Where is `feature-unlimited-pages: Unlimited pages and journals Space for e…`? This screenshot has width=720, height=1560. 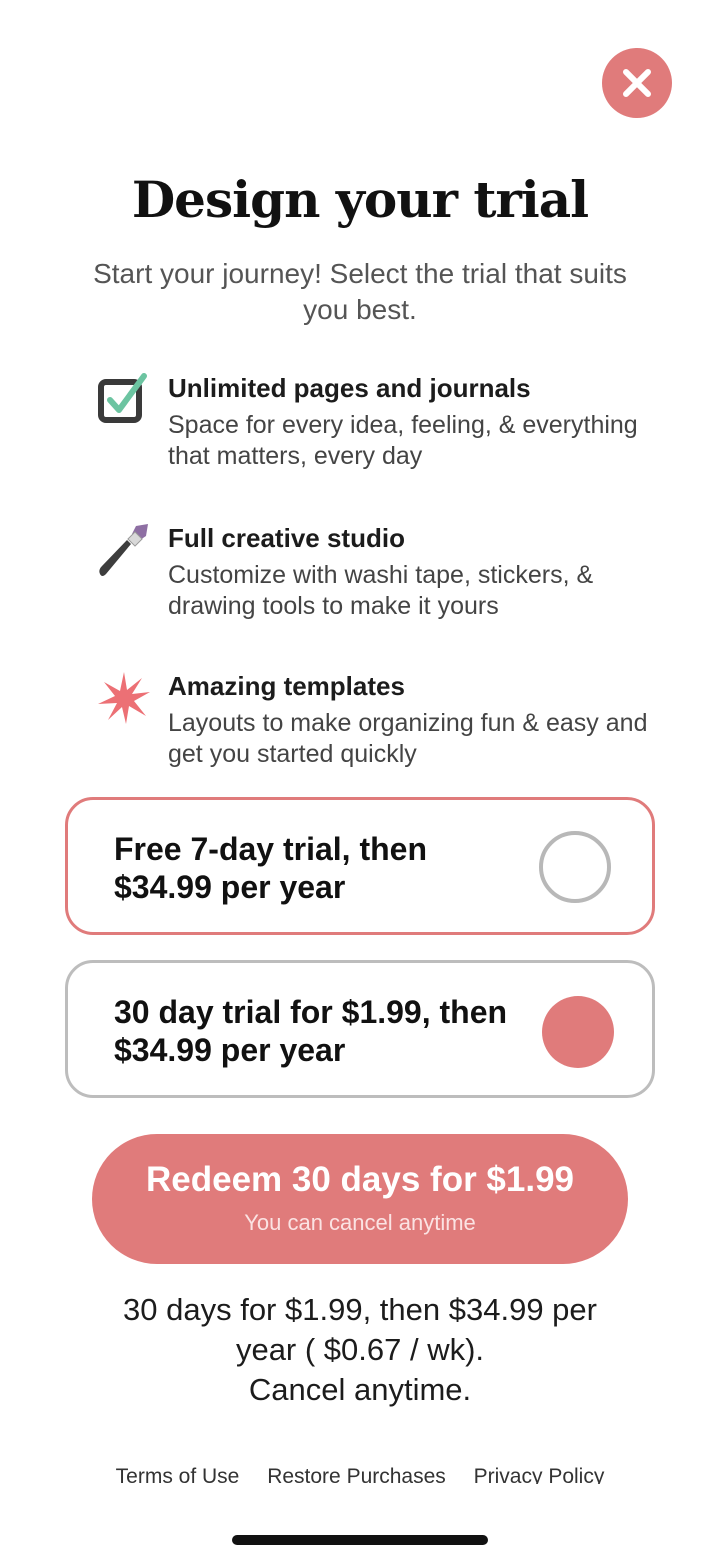
feature-unlimited-pages: Unlimited pages and journals Space for e… is located at coordinates (376, 432).